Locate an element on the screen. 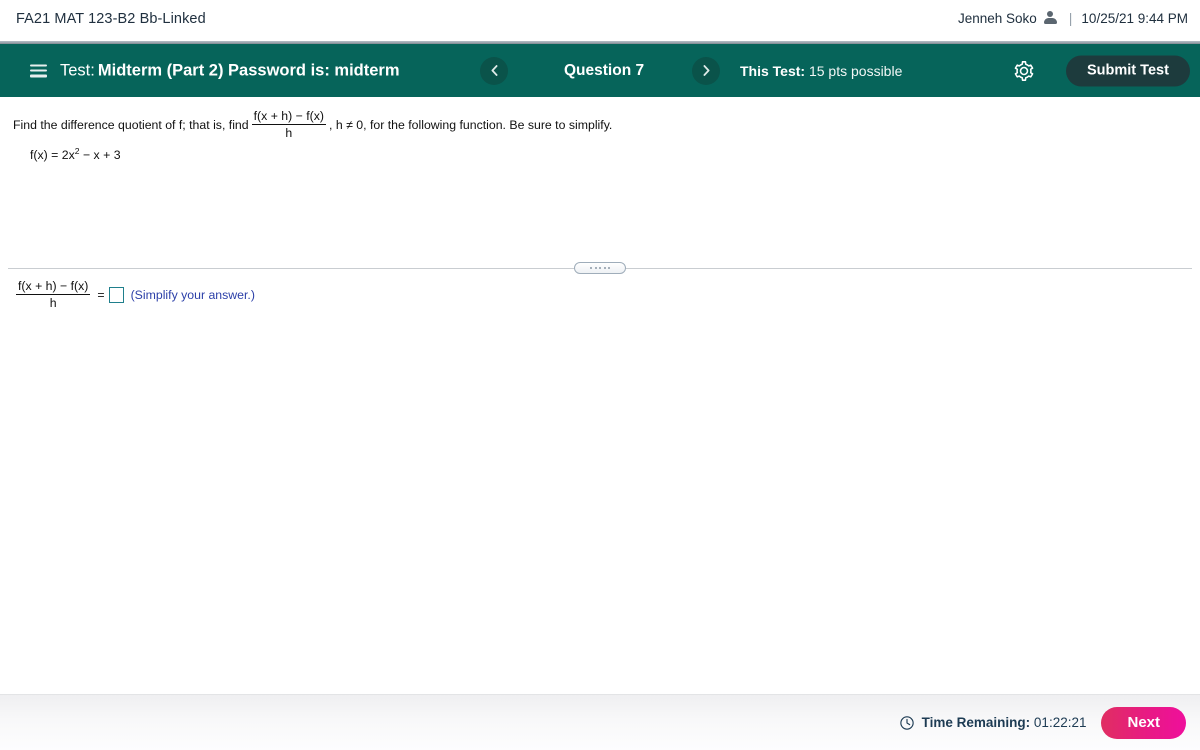 This screenshot has height=750, width=1200. gear-icon is located at coordinates (1024, 70).